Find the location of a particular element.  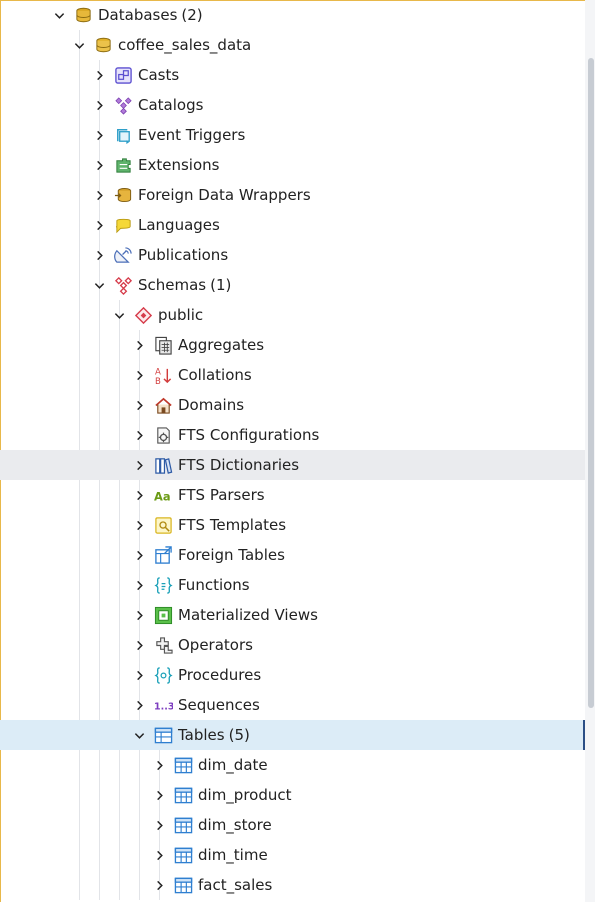

tree-node-text: FTS Configurations is located at coordinates (249, 435).